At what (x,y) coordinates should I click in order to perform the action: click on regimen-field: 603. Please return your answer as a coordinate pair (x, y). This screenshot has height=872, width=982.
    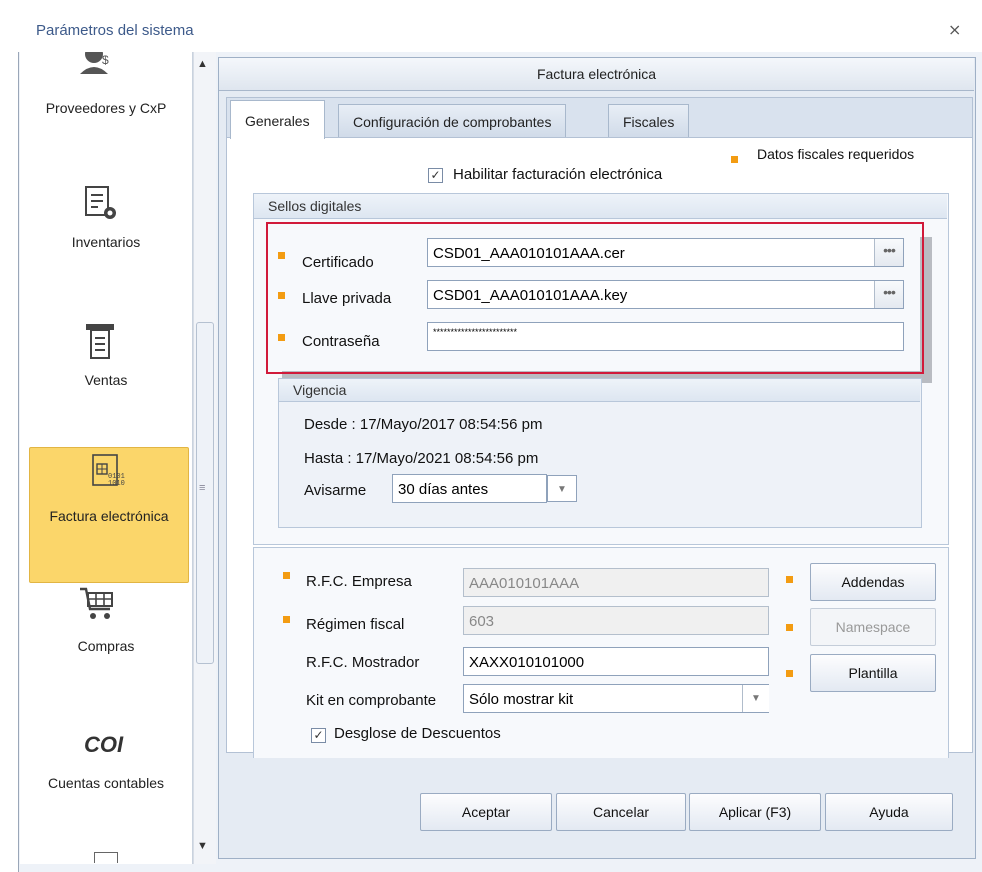
    Looking at the image, I should click on (616, 620).